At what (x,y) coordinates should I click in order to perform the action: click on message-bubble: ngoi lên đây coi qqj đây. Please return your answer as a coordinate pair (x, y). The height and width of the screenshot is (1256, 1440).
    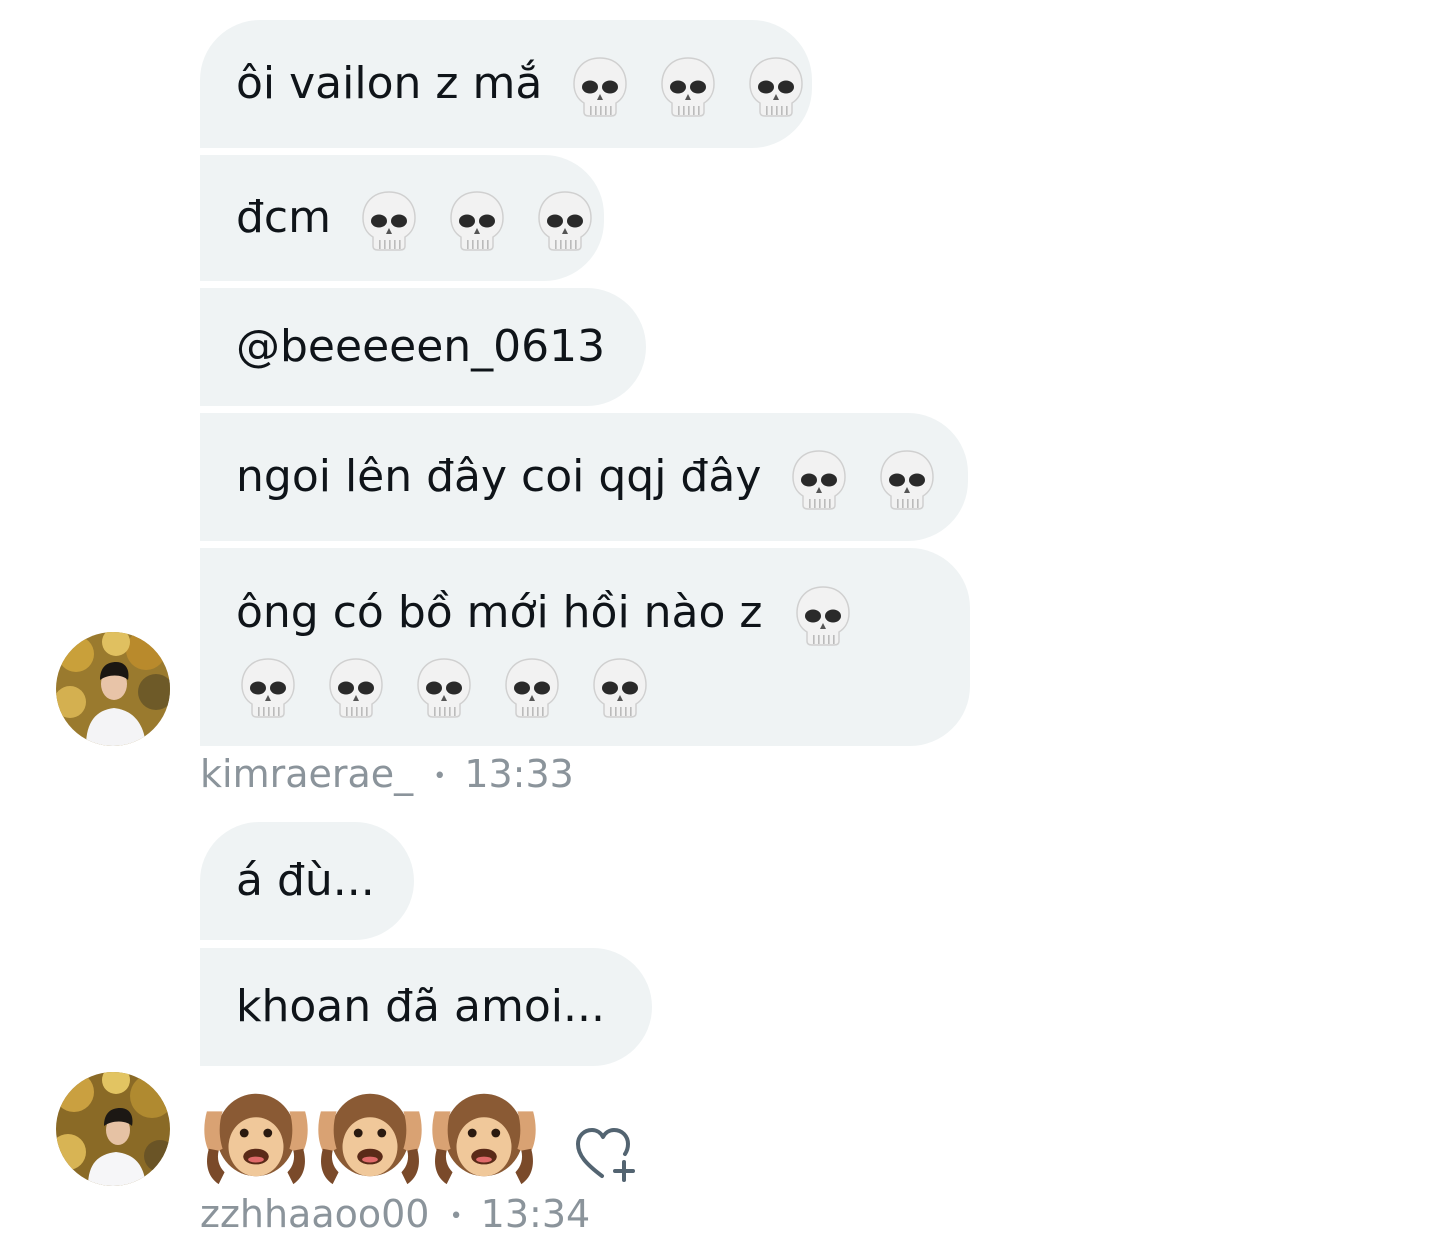
    Looking at the image, I should click on (584, 477).